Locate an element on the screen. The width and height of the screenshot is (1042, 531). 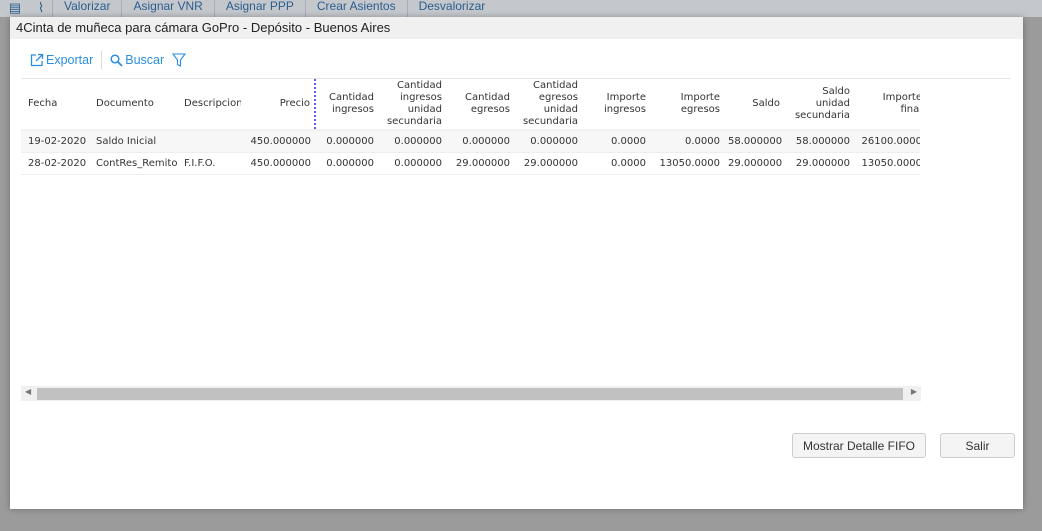
crear-asientos-button: Crear Asientos is located at coordinates (355, 8).